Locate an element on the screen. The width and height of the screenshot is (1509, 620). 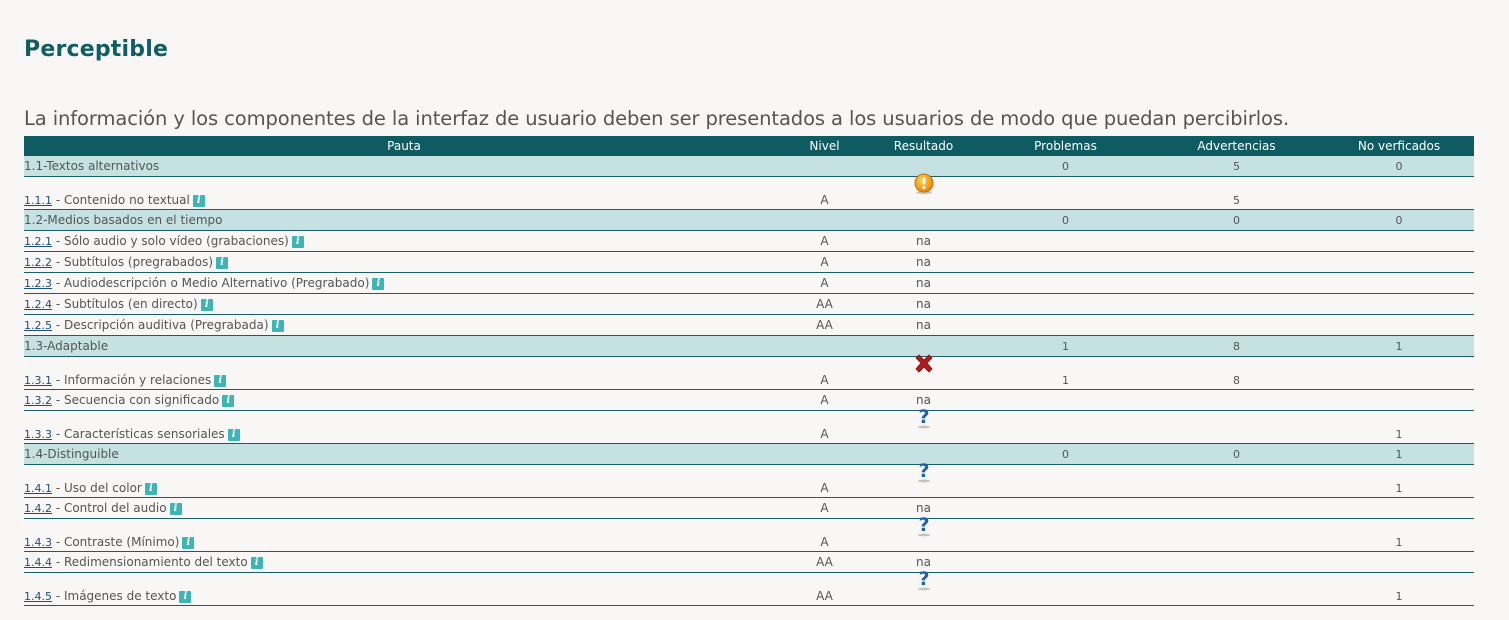
criterion-label: - Contraste (Mínimo) is located at coordinates (116, 542).